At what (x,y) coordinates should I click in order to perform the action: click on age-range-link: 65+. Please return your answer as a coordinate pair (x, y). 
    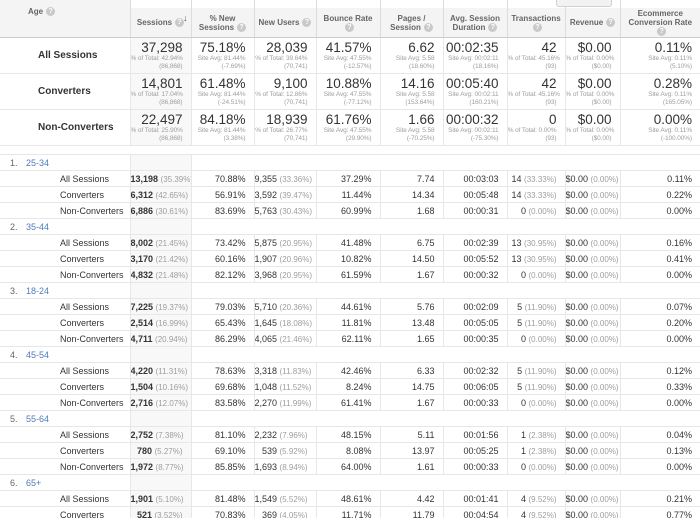
    Looking at the image, I should click on (33, 483).